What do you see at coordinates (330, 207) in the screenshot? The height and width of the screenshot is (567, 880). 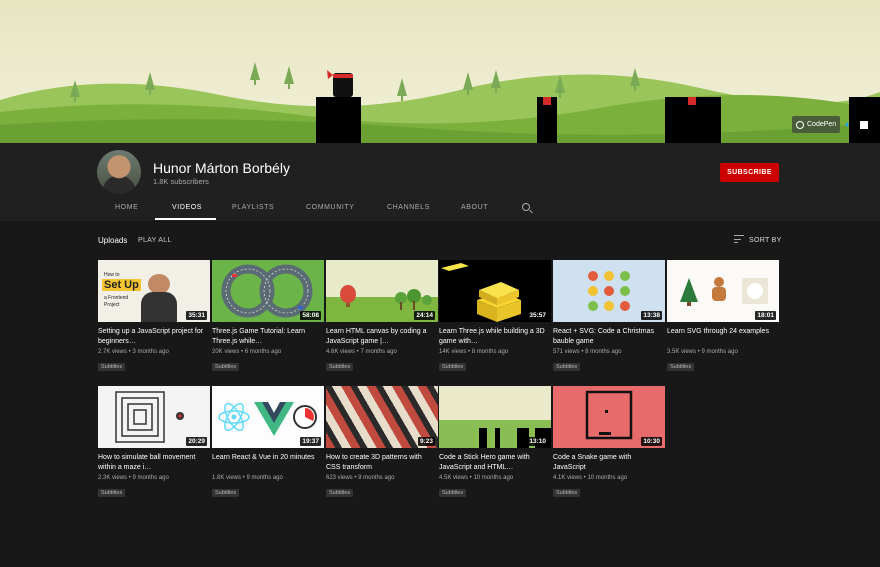 I see `tab-community: COMMUNITY` at bounding box center [330, 207].